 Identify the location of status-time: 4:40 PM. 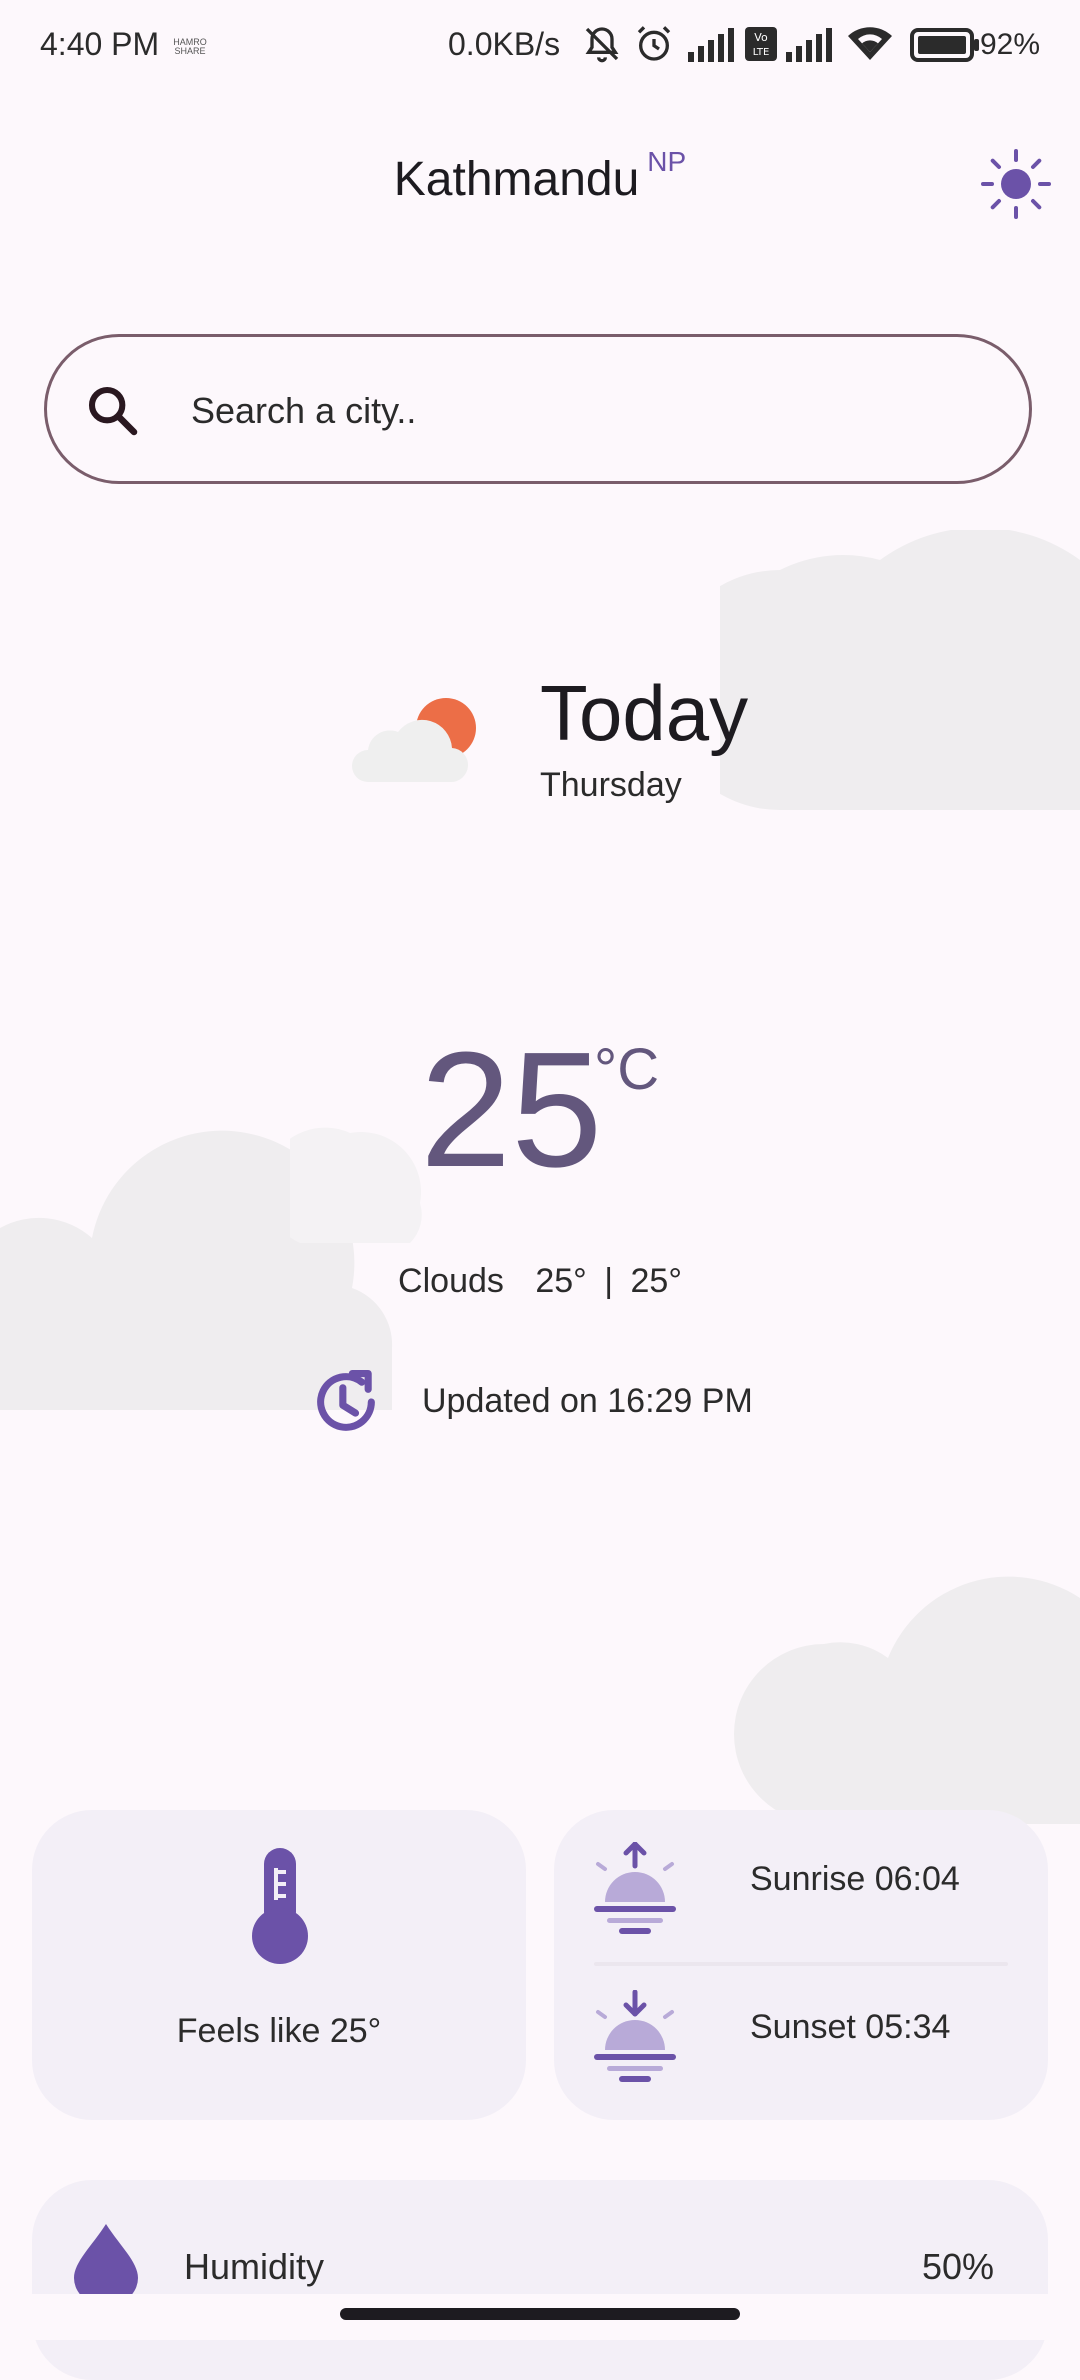
(100, 44).